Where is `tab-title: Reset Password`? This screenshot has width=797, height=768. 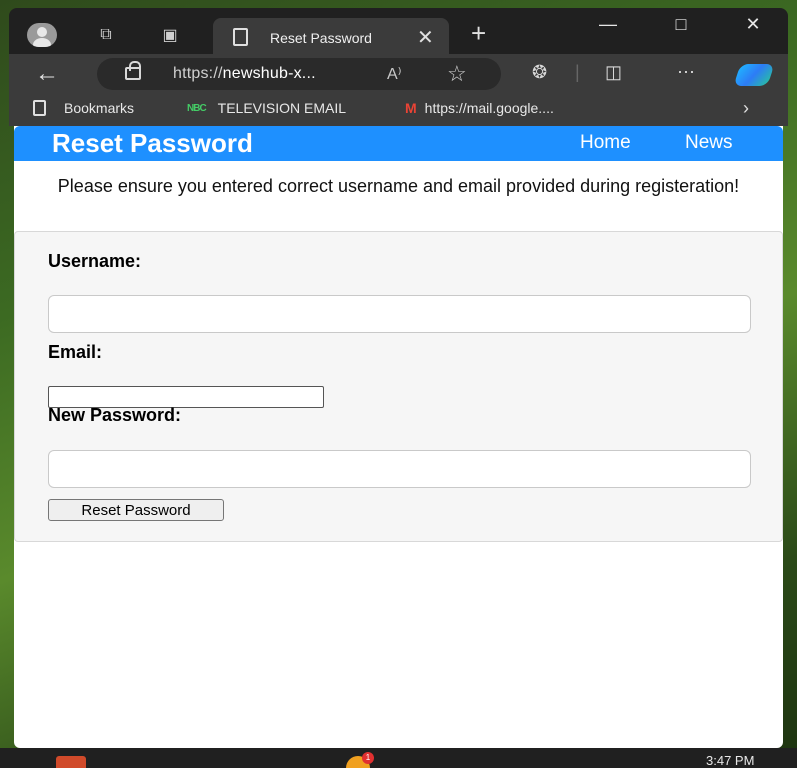 tab-title: Reset Password is located at coordinates (321, 38).